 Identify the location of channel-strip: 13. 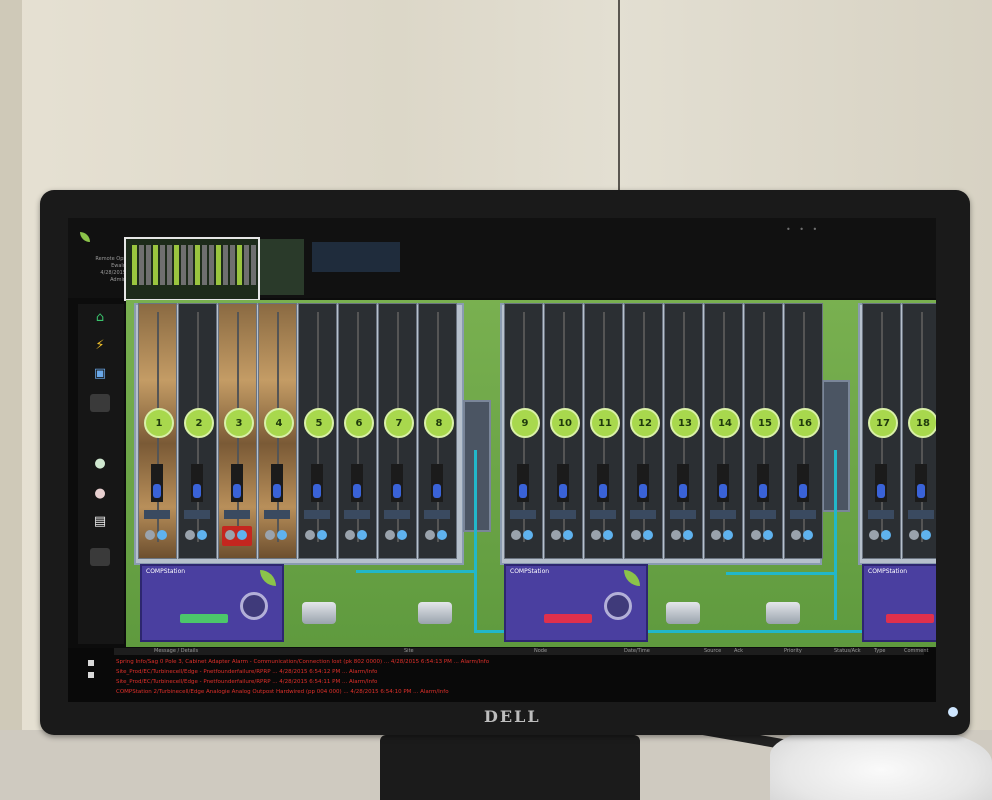
(683, 431).